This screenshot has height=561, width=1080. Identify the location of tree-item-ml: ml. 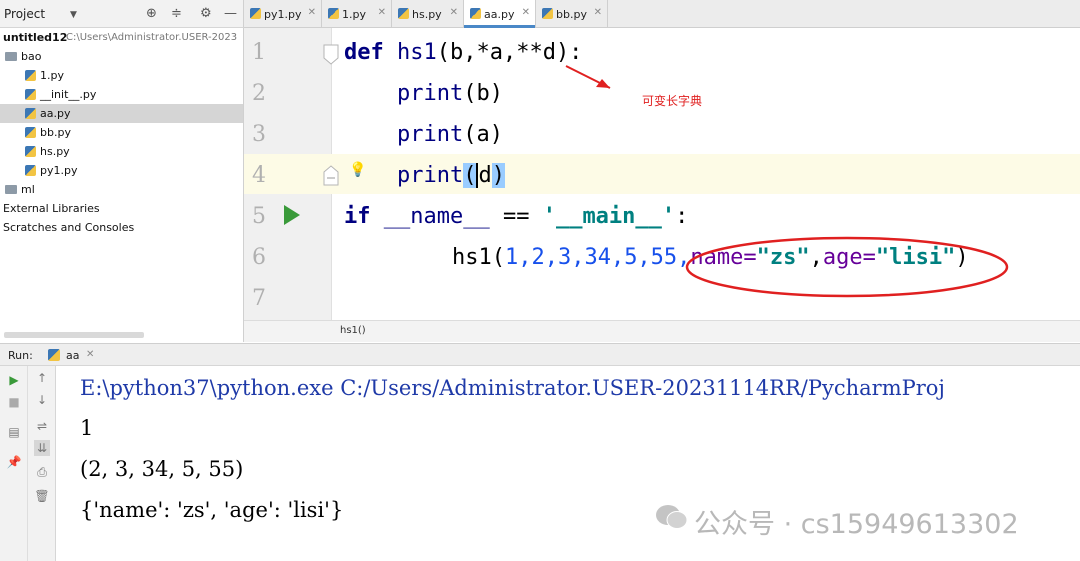
(121, 189).